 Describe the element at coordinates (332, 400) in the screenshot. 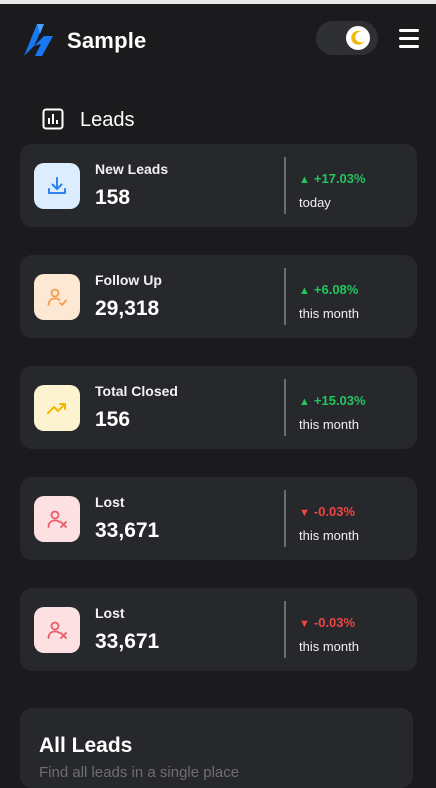

I see `stat-change: ▲ +15.03%` at that location.